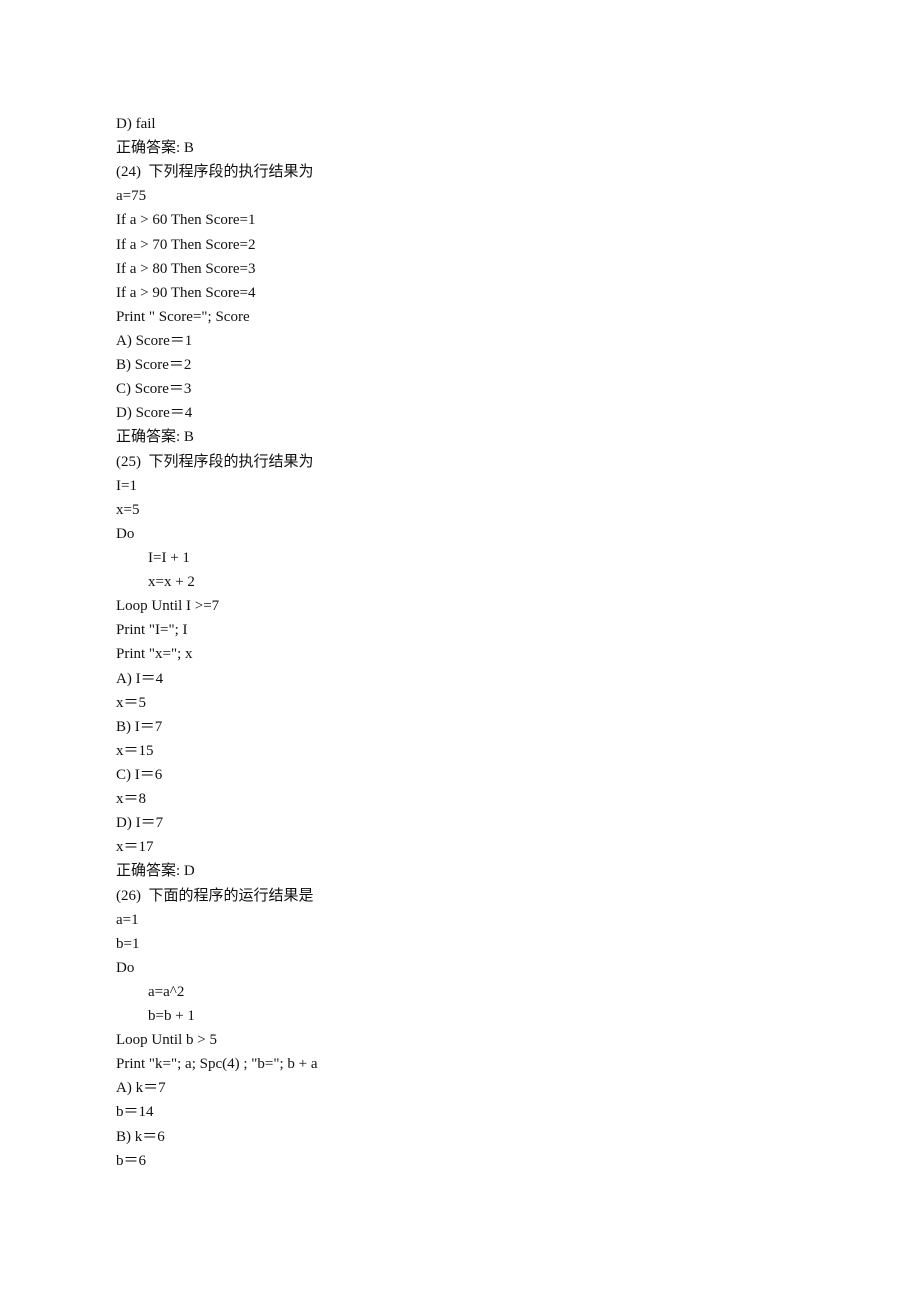 The image size is (920, 1302). Describe the element at coordinates (217, 1064) in the screenshot. I see `code-line: Print "k="; a; Spc(4) ; "b="; b + a` at that location.